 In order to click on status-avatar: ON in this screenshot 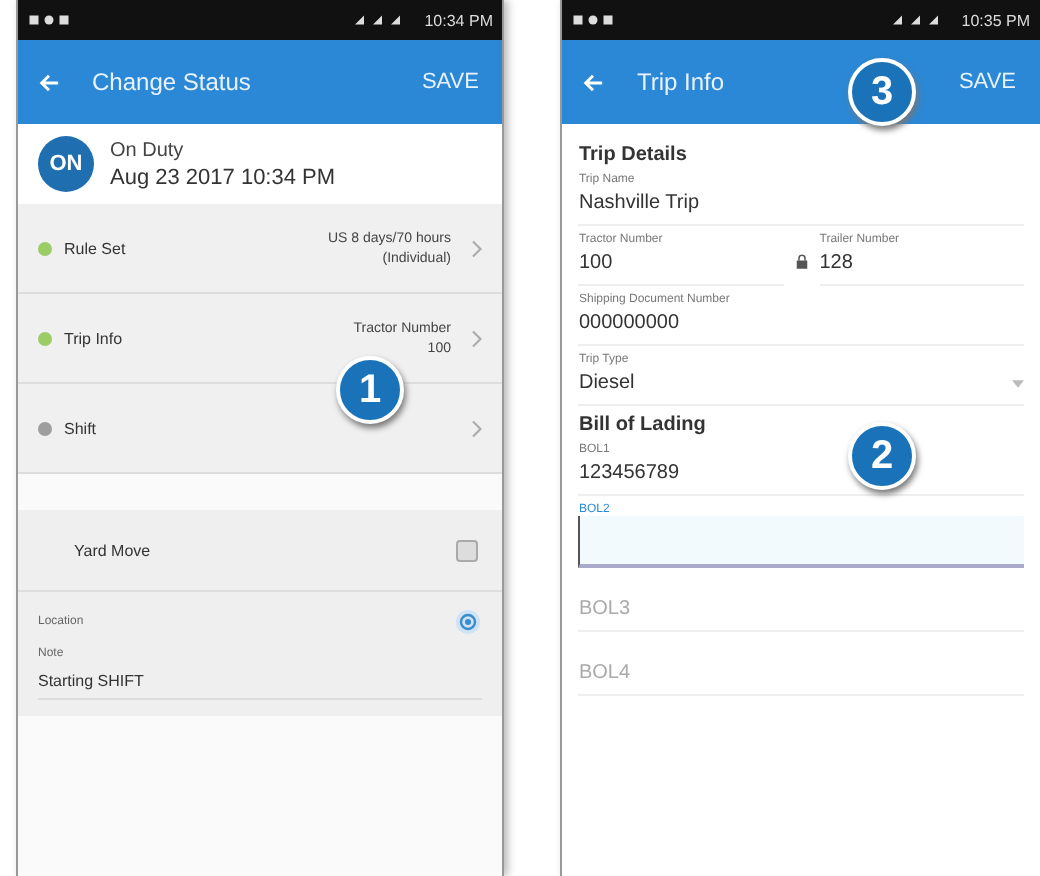, I will do `click(66, 164)`.